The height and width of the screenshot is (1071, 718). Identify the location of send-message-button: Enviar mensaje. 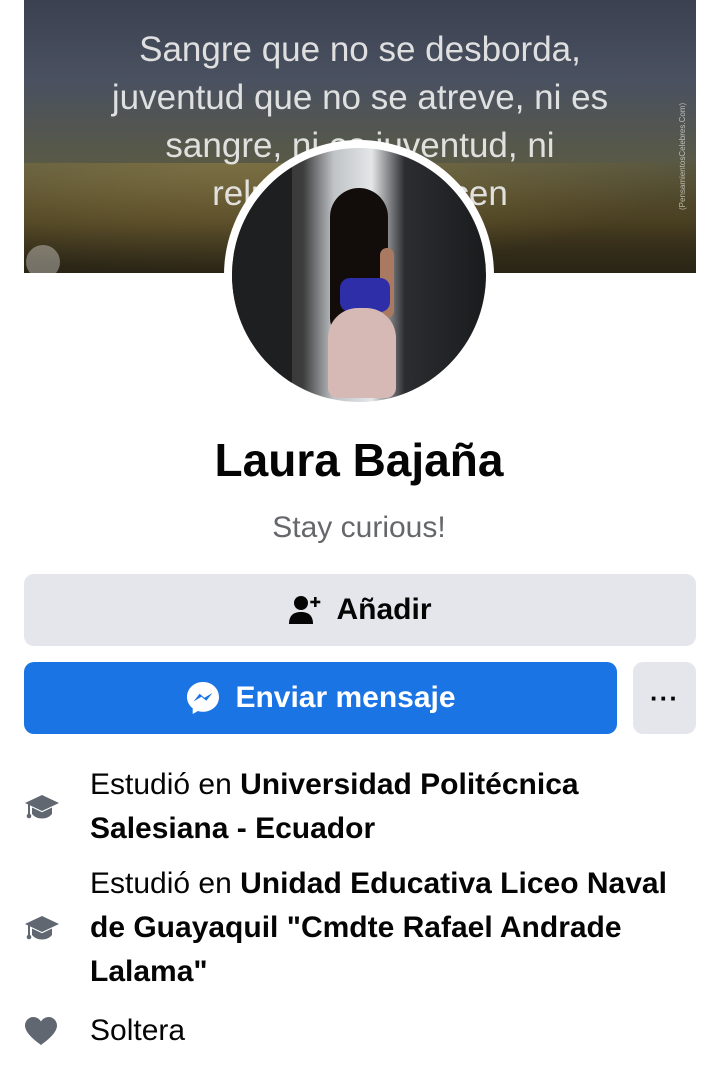
(320, 698).